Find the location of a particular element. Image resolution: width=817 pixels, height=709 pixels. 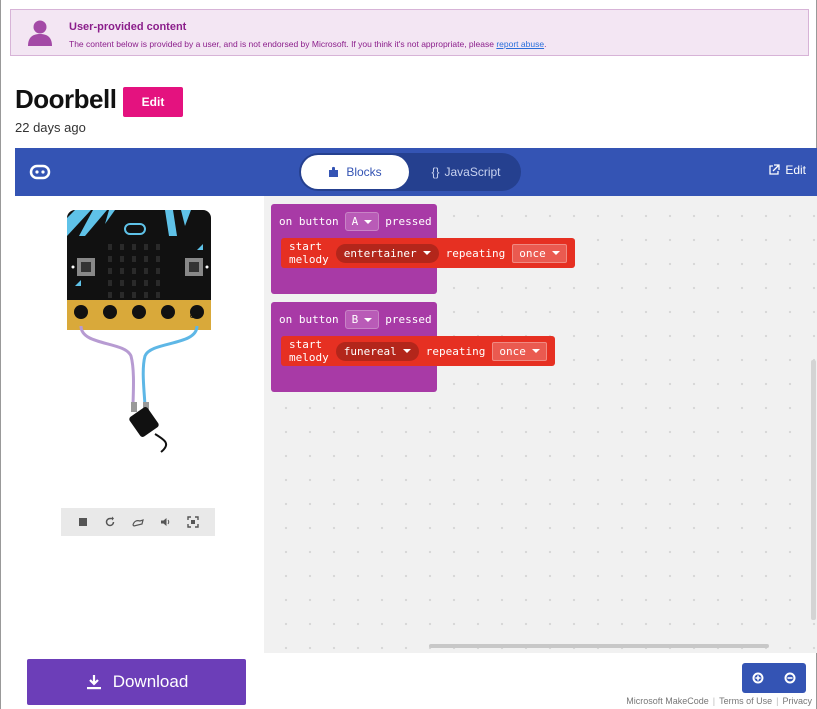

button-dropdown-a: A is located at coordinates (362, 221).